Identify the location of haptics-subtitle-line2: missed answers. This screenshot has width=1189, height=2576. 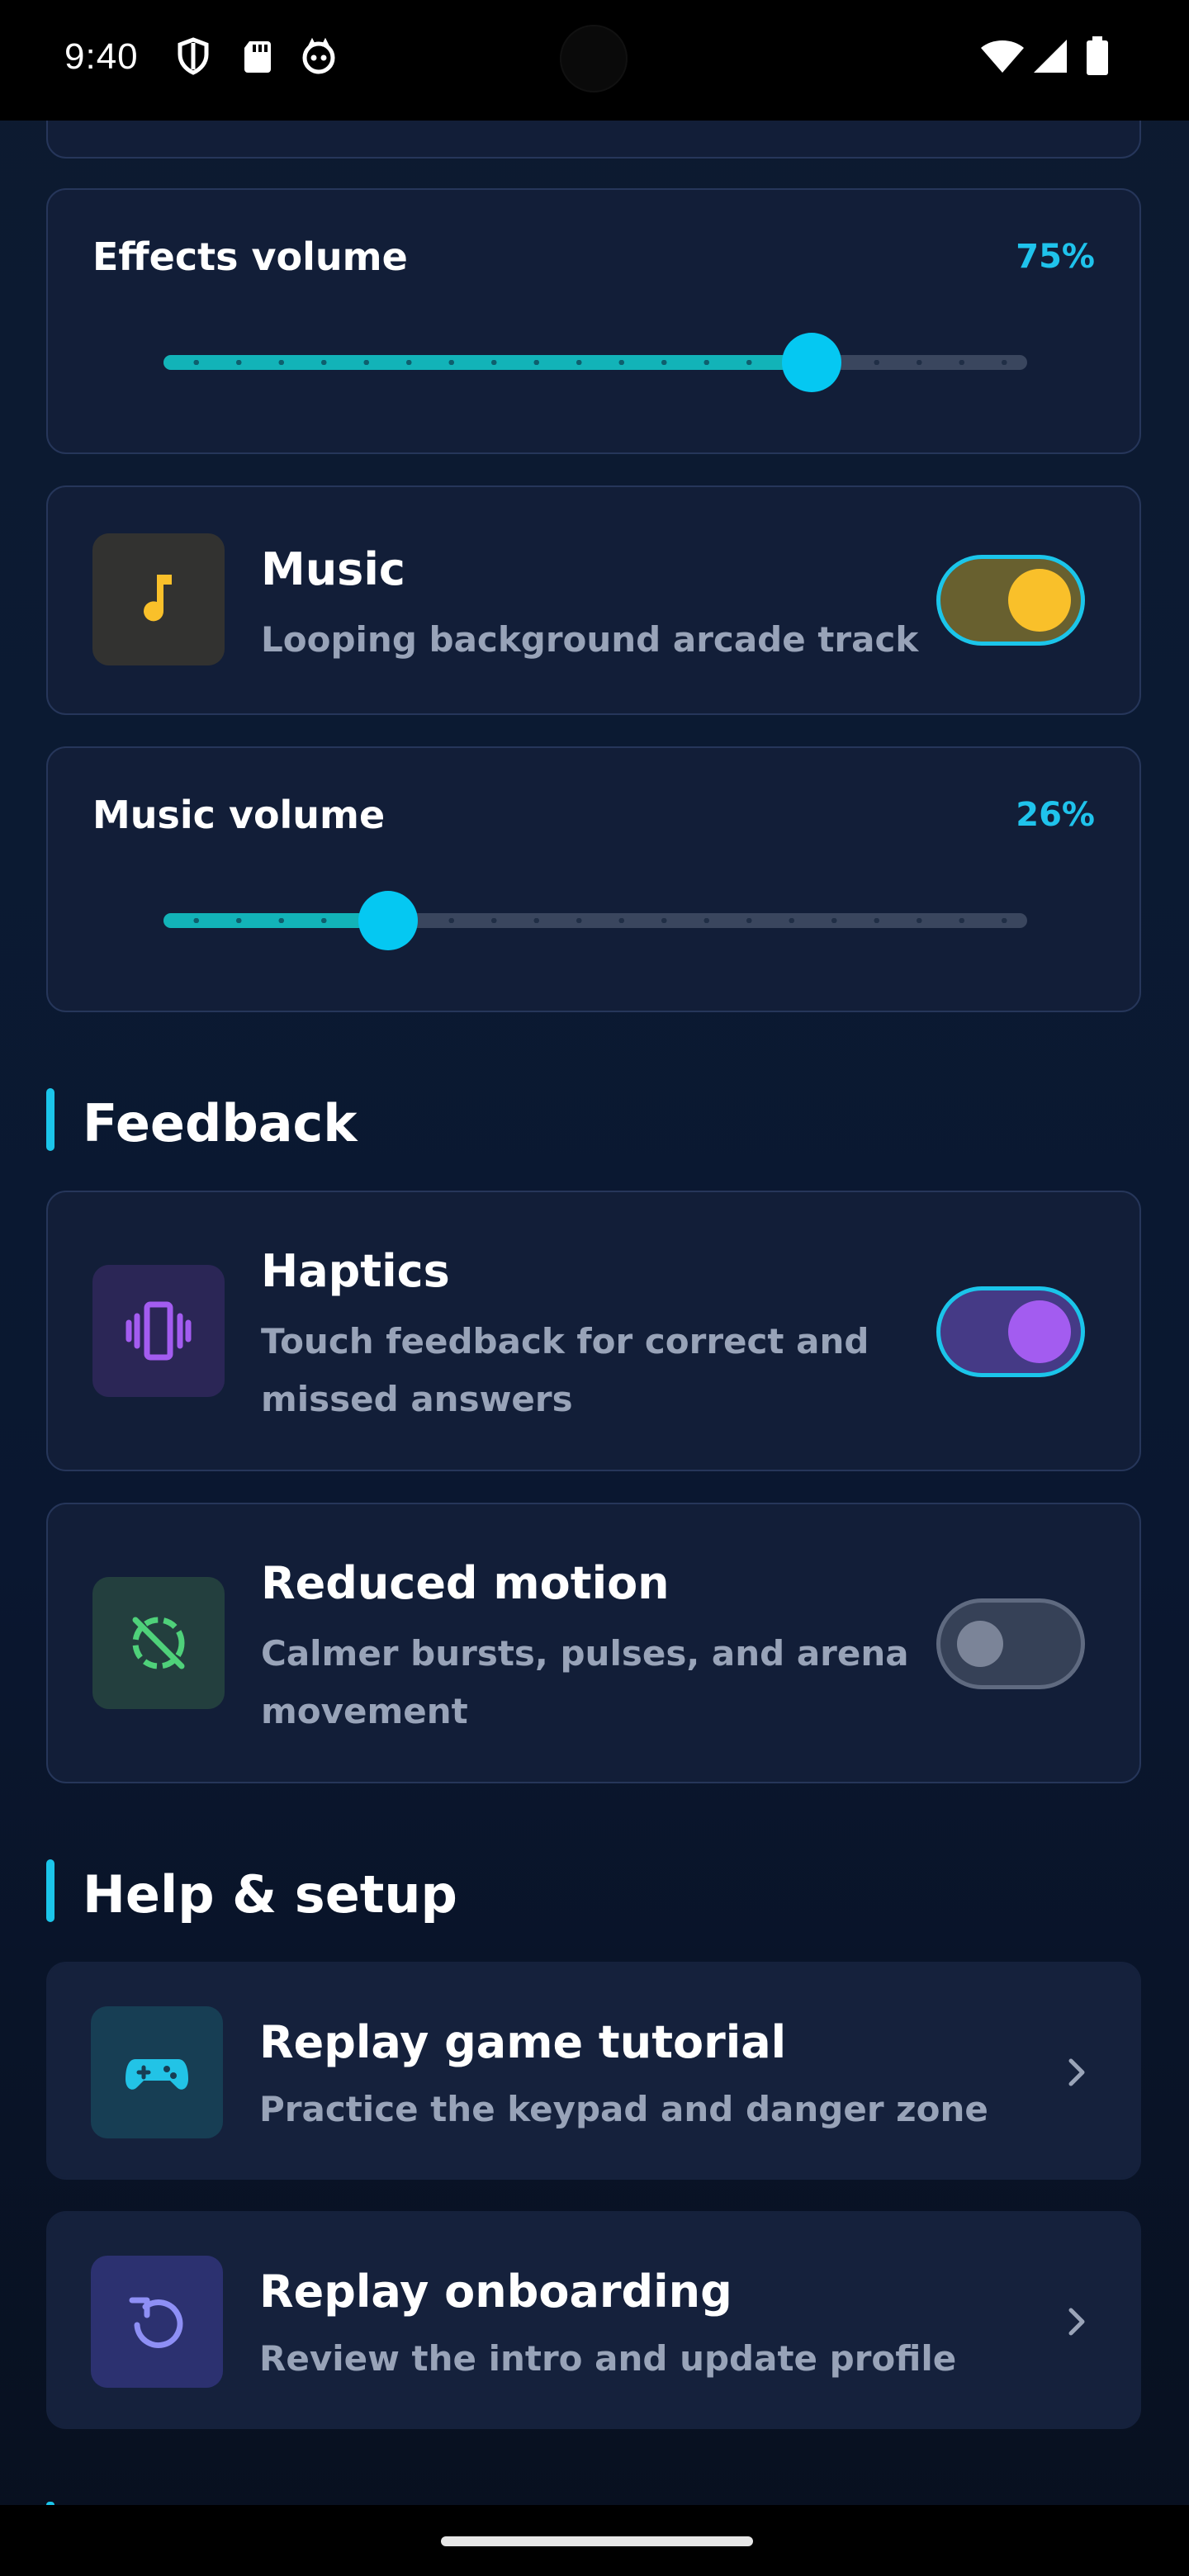
(417, 1399).